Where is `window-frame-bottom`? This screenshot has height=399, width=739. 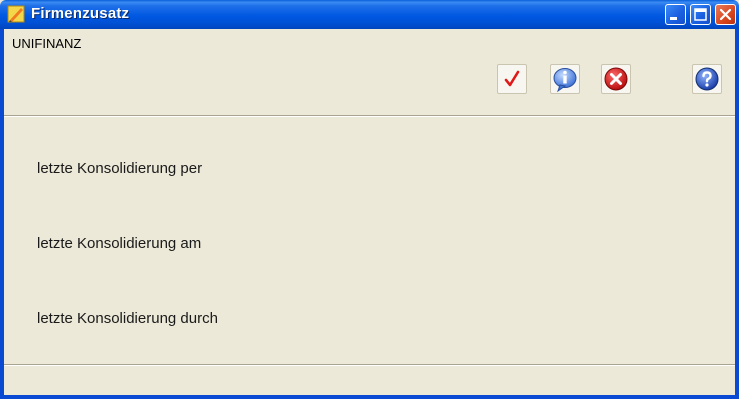 window-frame-bottom is located at coordinates (369, 397).